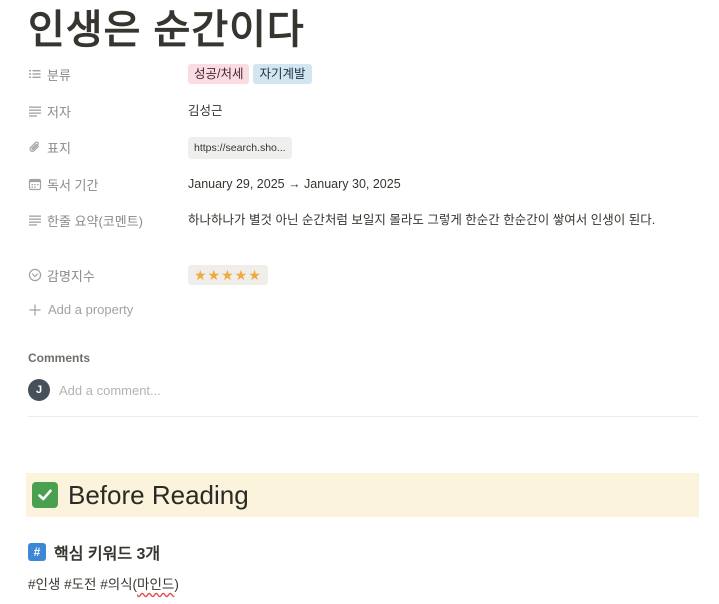 The image size is (719, 604). What do you see at coordinates (95, 221) in the screenshot?
I see `property-label-text: 한줄 요약(코멘트)` at bounding box center [95, 221].